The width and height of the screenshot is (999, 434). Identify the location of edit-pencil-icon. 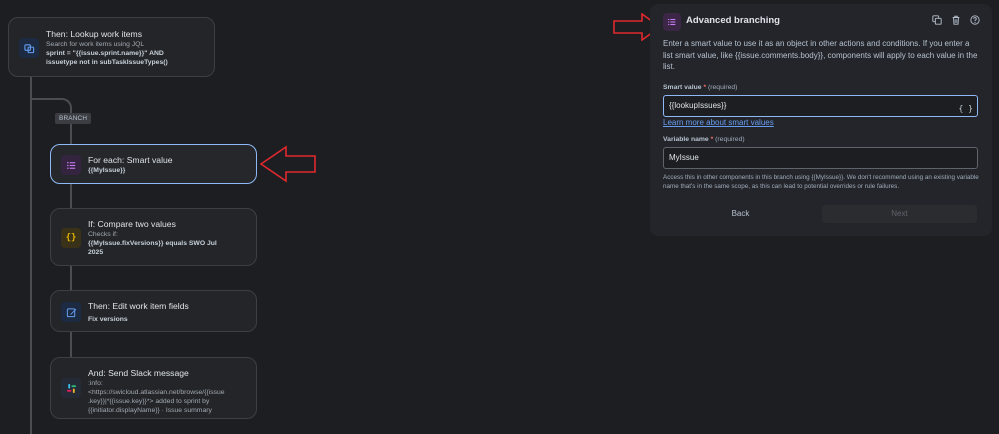
(71, 312).